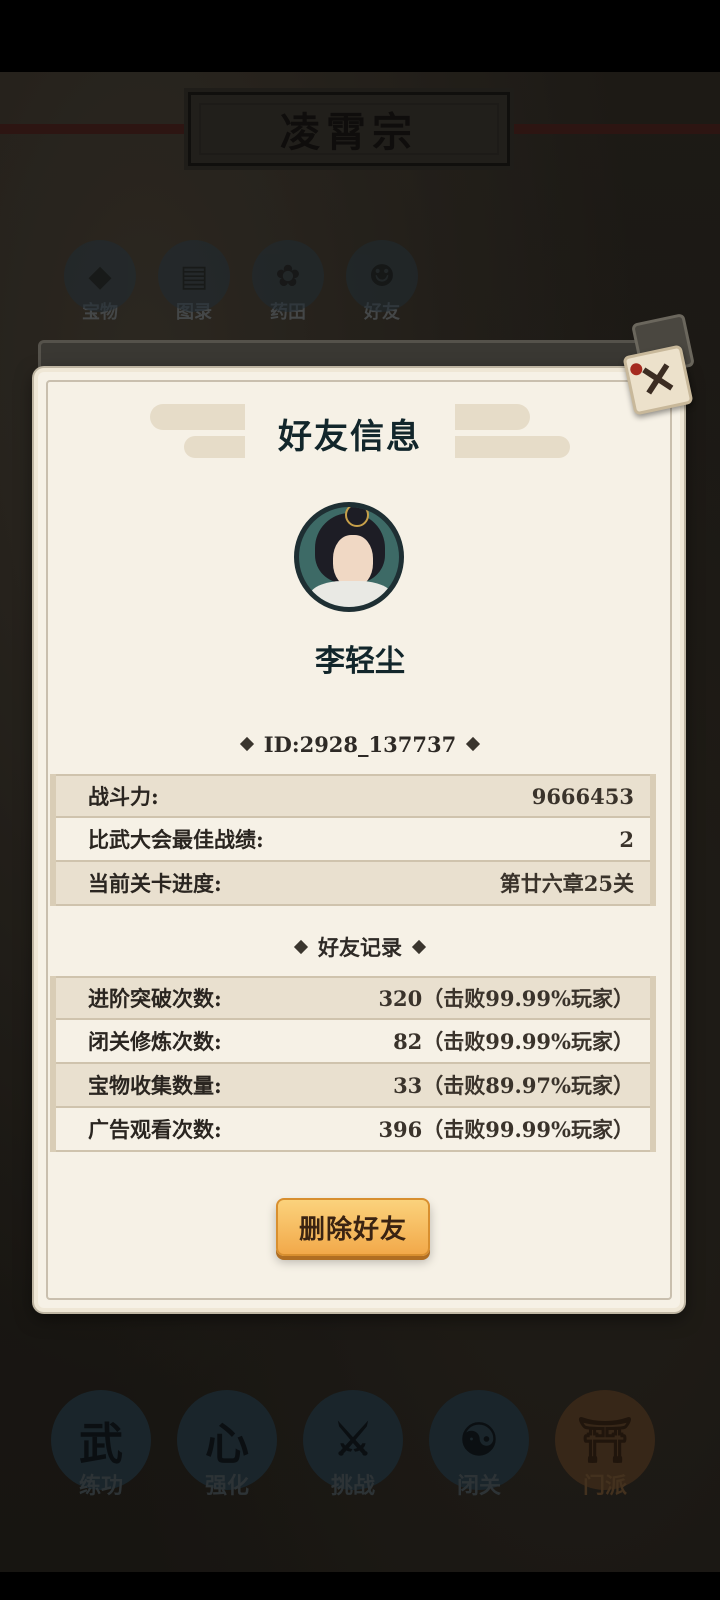 The width and height of the screenshot is (720, 1600). What do you see at coordinates (360, 36) in the screenshot?
I see `status-bar` at bounding box center [360, 36].